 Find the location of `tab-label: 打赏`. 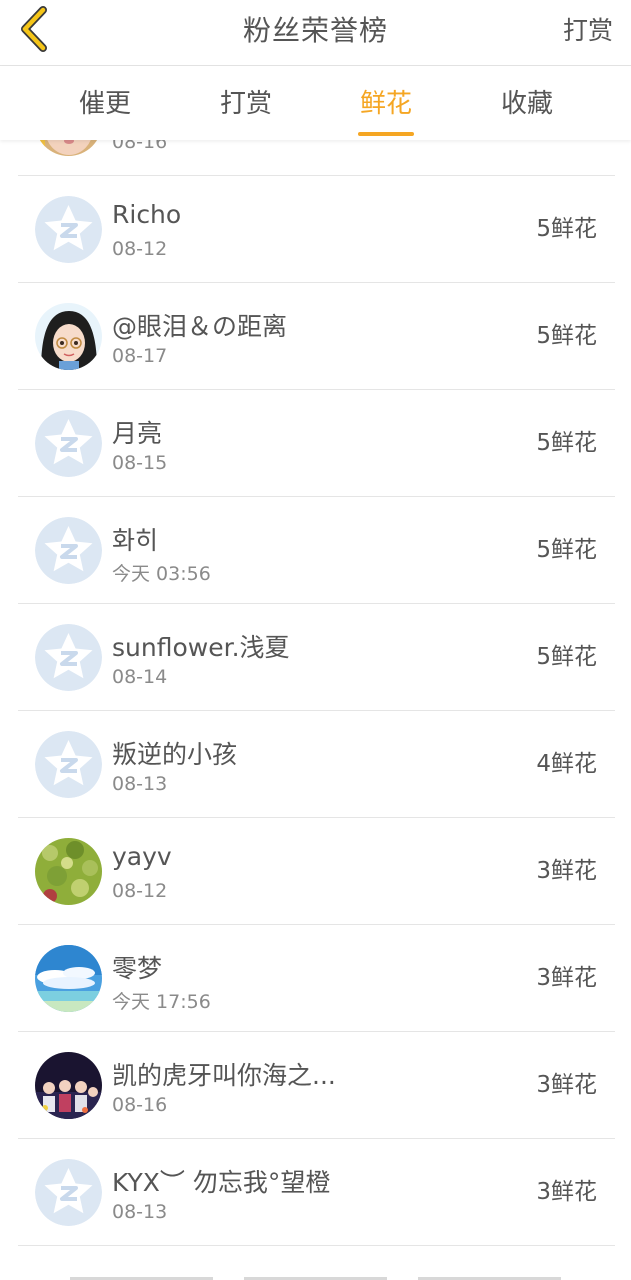

tab-label: 打赏 is located at coordinates (245, 104).